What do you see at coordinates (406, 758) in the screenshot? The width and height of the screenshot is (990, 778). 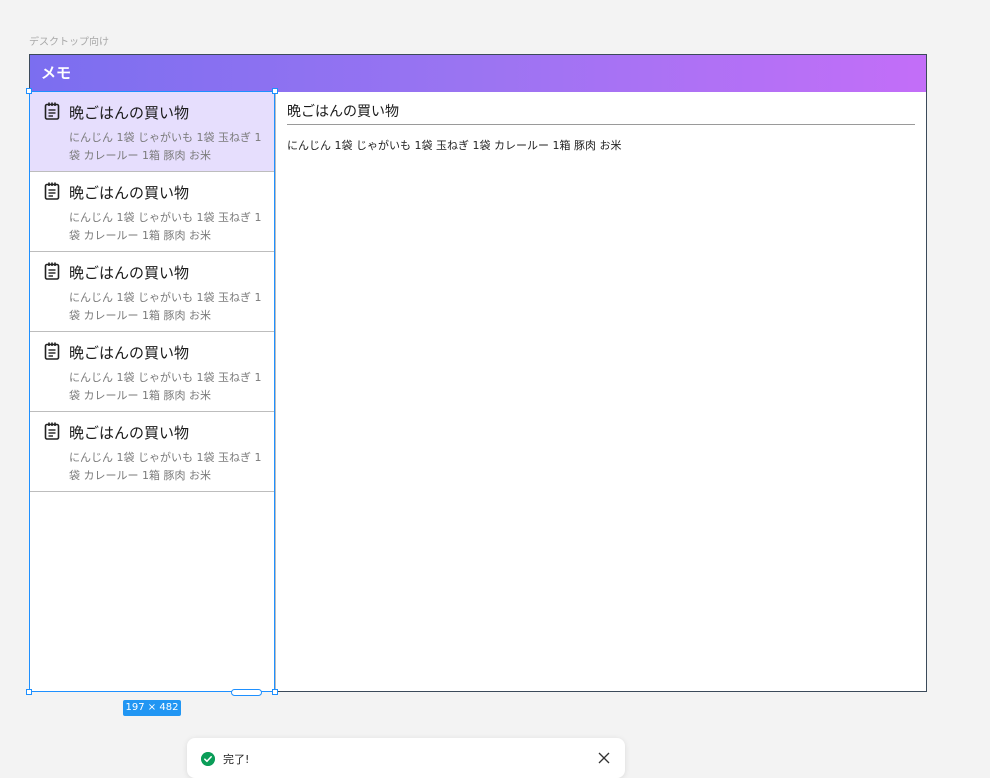 I see `toast-notification: 完了!` at bounding box center [406, 758].